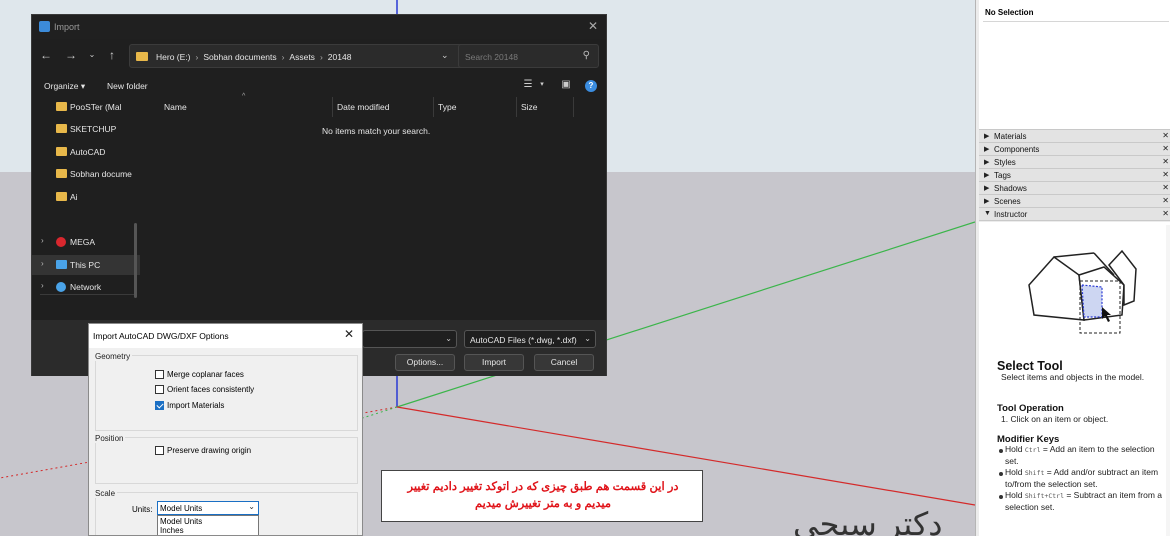  What do you see at coordinates (92, 55) in the screenshot?
I see `recent-locations-chevron-icon: ⌄` at bounding box center [92, 55].